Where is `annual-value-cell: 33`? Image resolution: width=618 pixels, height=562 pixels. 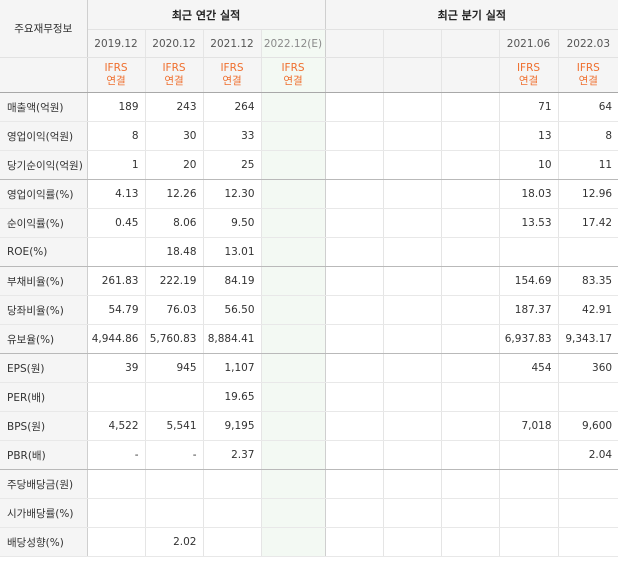 annual-value-cell: 33 is located at coordinates (232, 136).